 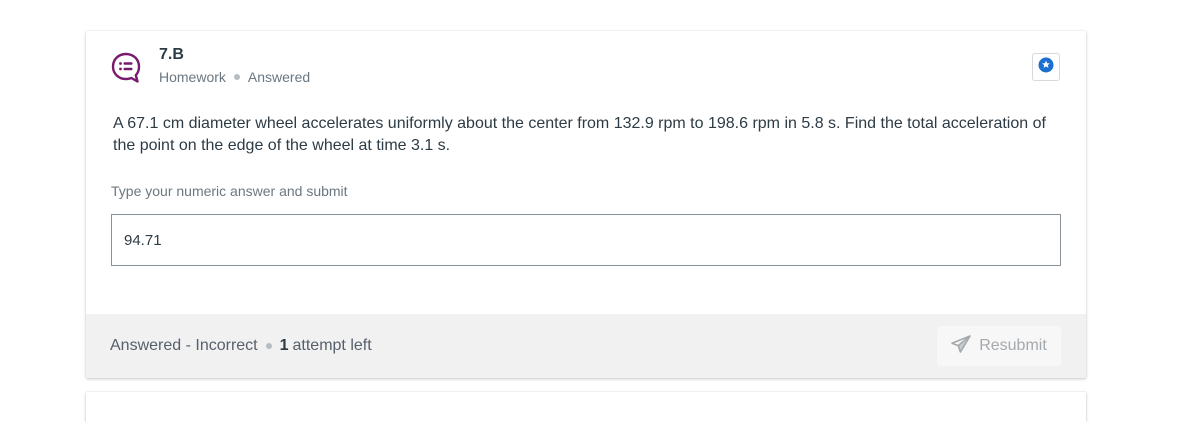 I want to click on resubmit-label: Resubmit, so click(x=1013, y=345).